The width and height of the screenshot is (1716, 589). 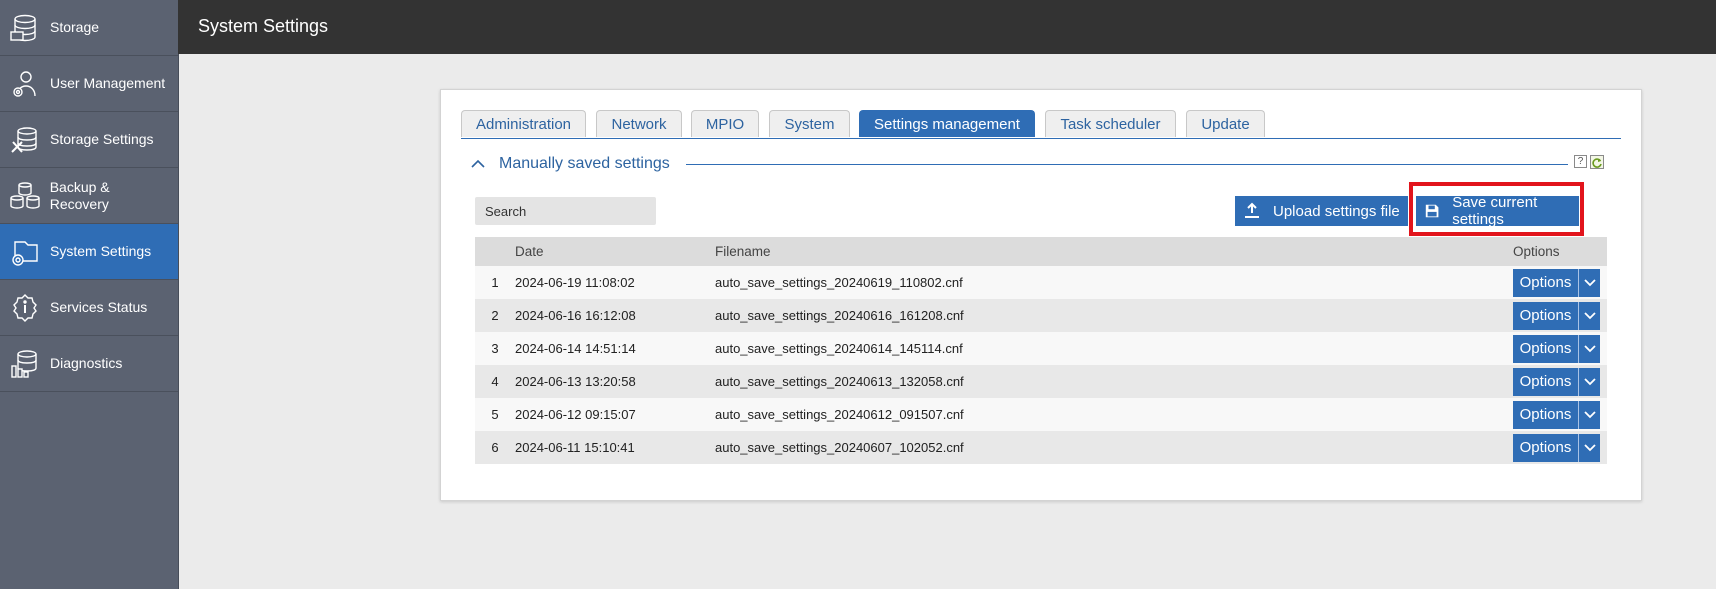 I want to click on sidebar-item-system-settings: System Settings, so click(x=89, y=252).